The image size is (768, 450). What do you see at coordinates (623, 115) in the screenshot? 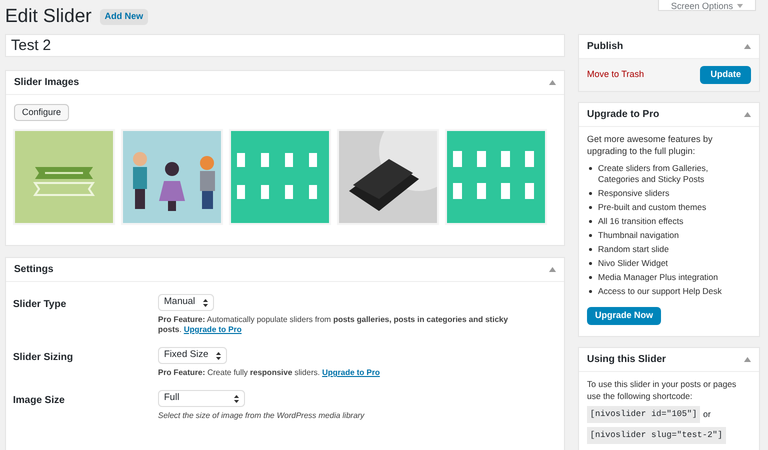
I see `panel-title: Upgrade to Pro` at bounding box center [623, 115].